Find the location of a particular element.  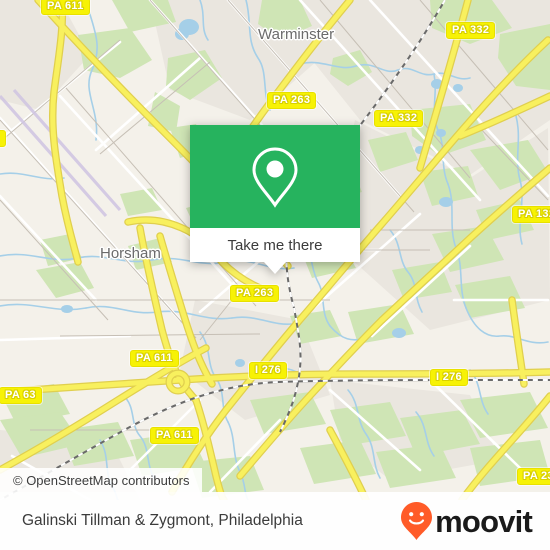

map-pin-icon is located at coordinates (275, 177).